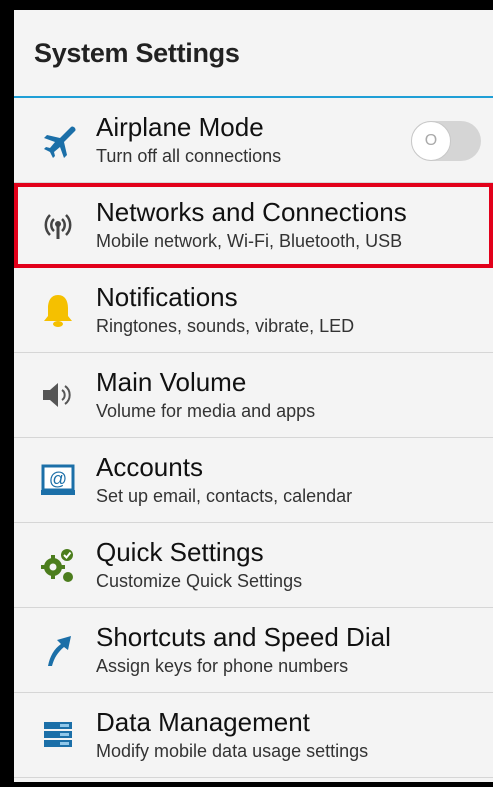 Image resolution: width=493 pixels, height=787 pixels. What do you see at coordinates (171, 382) in the screenshot?
I see `item-title: Main Volume` at bounding box center [171, 382].